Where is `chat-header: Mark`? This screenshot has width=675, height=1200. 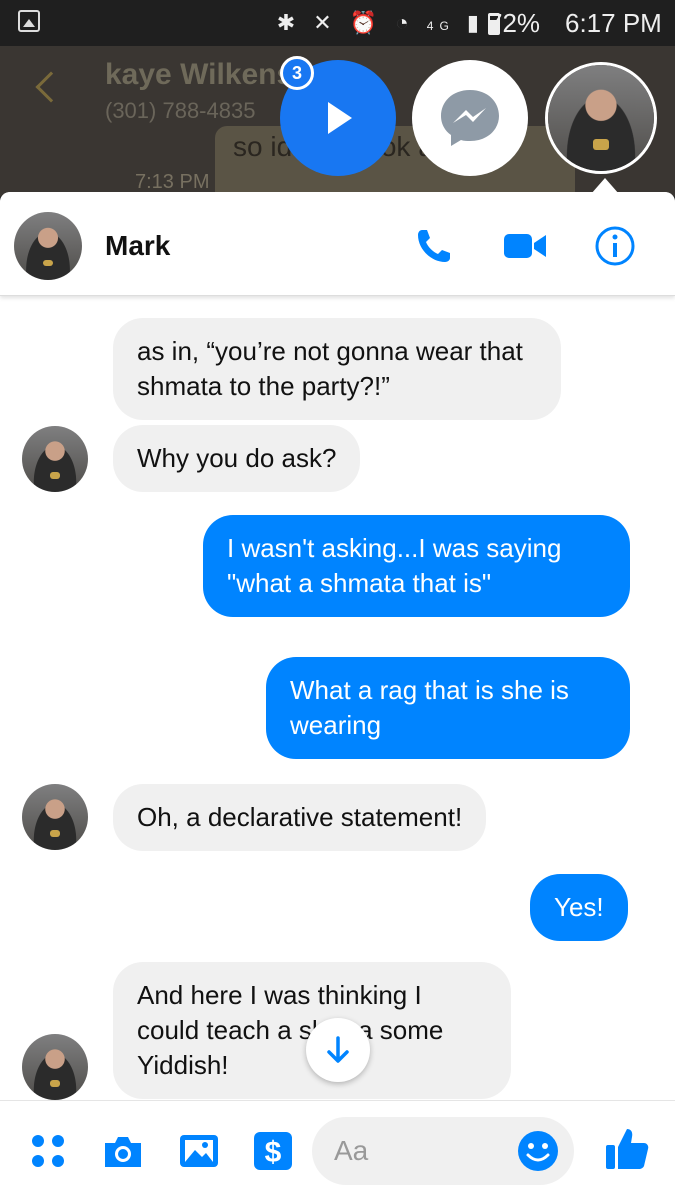
chat-header: Mark is located at coordinates (337, 244).